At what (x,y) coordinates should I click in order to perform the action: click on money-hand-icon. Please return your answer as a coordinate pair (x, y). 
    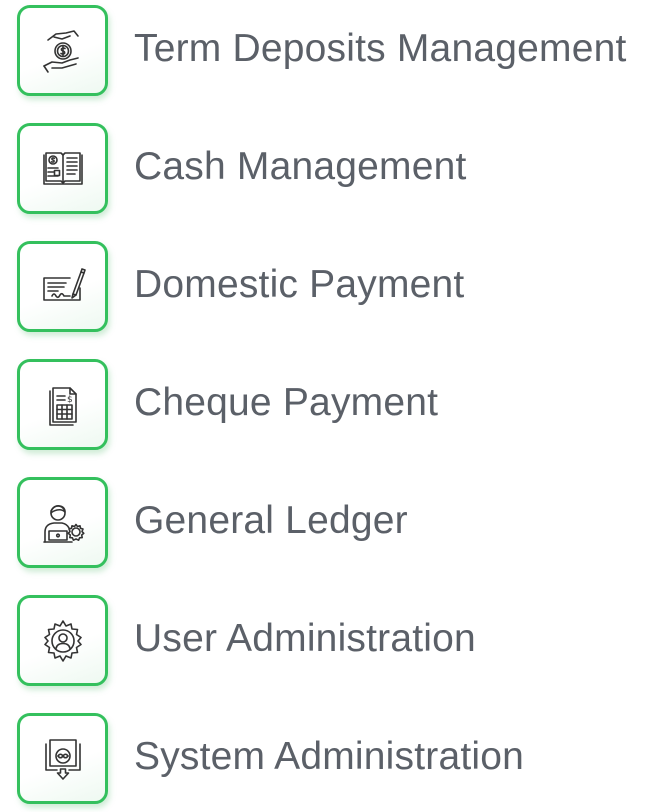
    Looking at the image, I should click on (63, 51).